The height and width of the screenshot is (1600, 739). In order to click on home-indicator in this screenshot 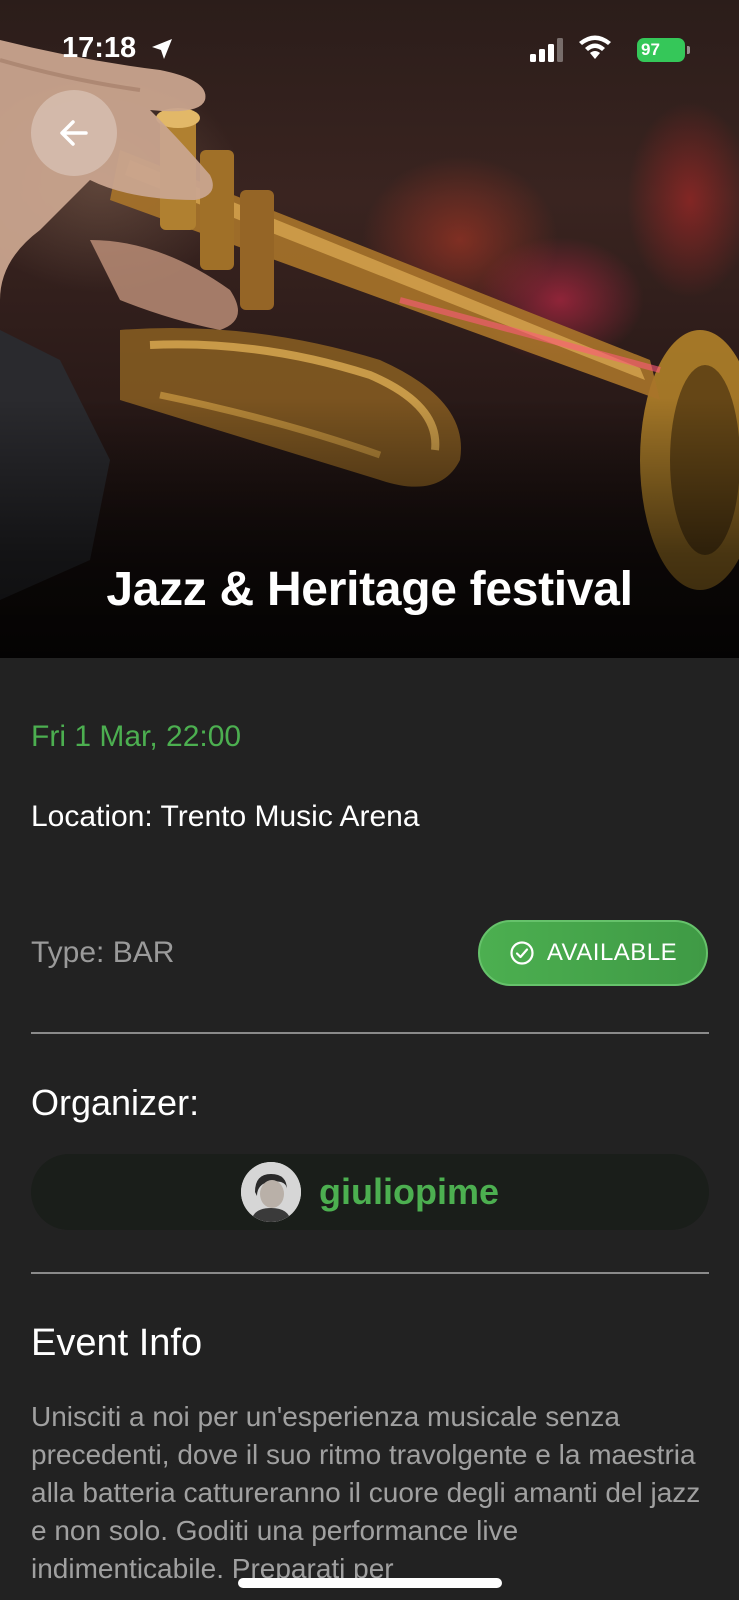, I will do `click(370, 1583)`.